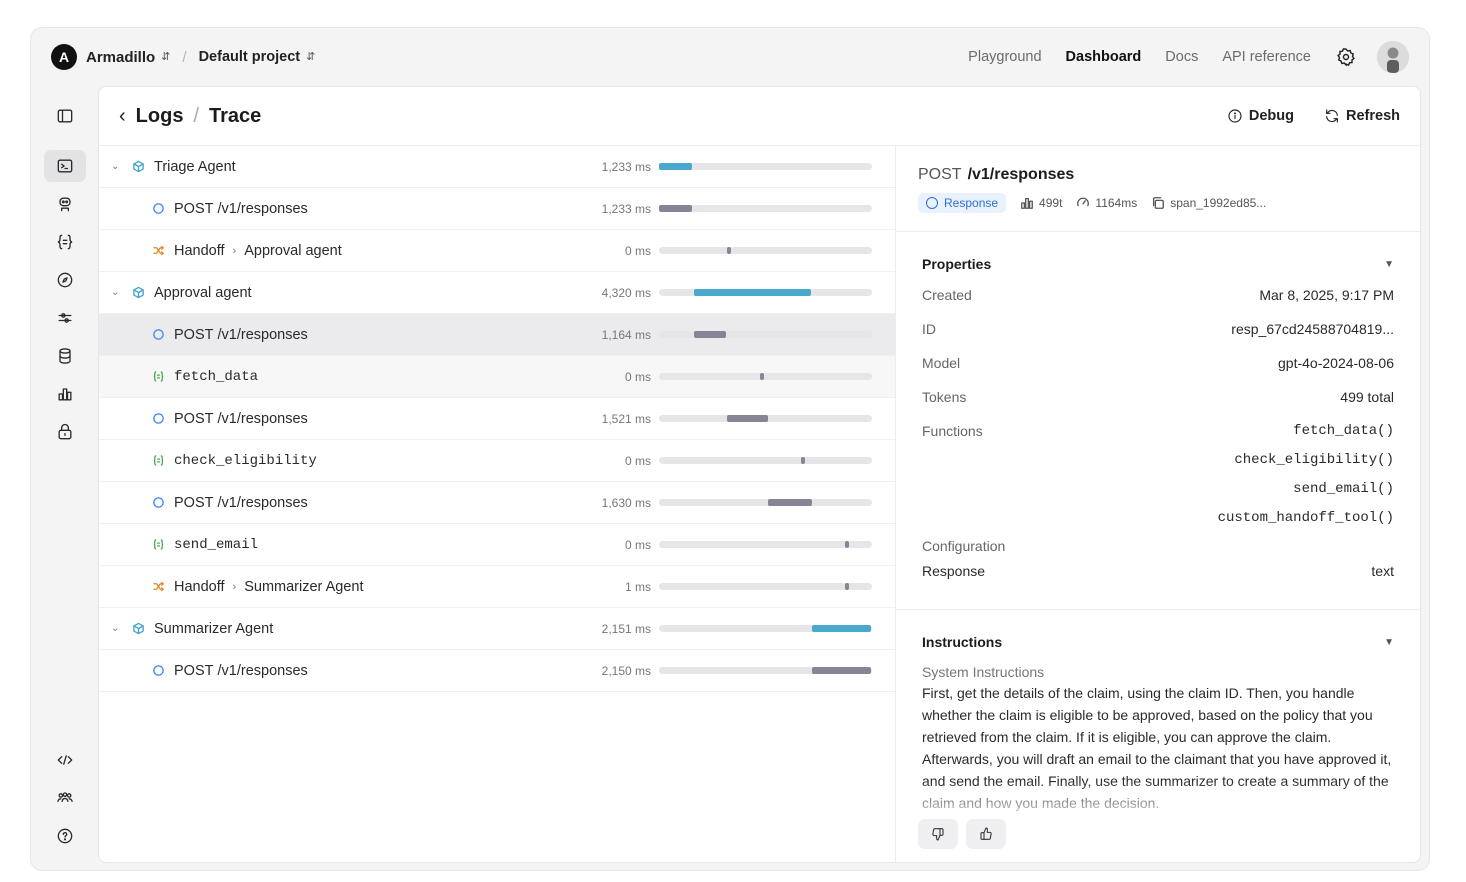 This screenshot has height=882, width=1466. Describe the element at coordinates (626, 334) in the screenshot. I see `row-duration: 1,164 ms` at that location.